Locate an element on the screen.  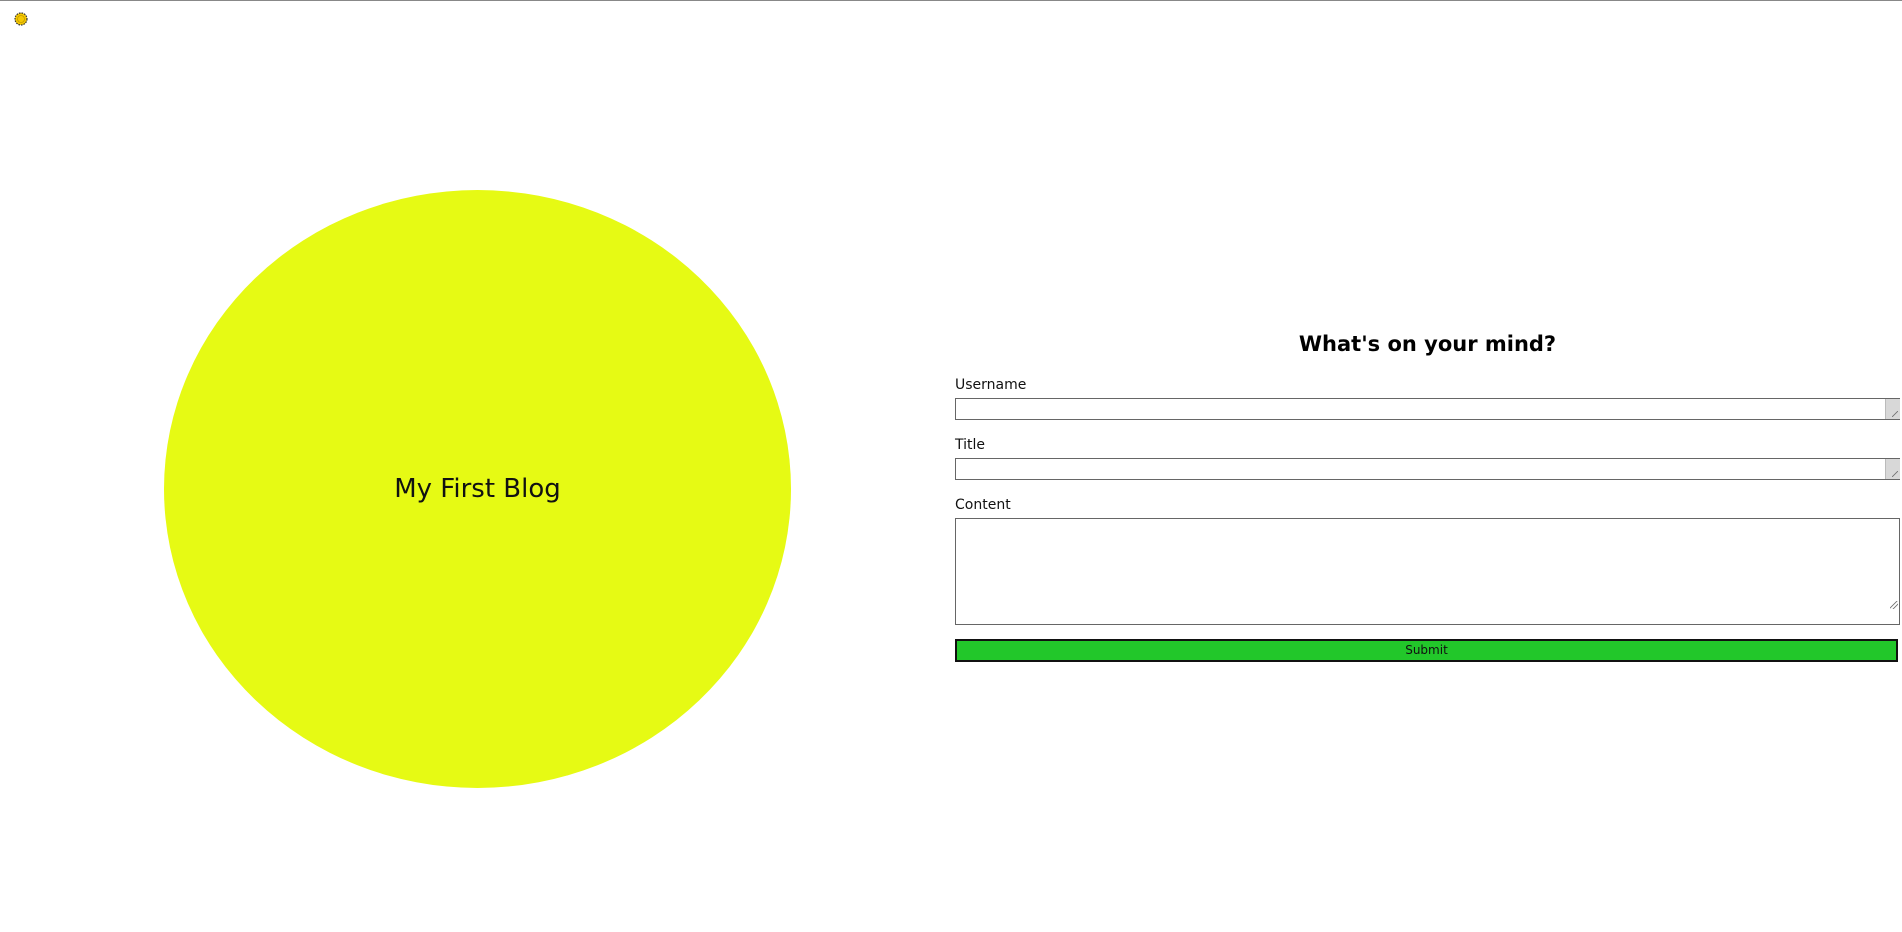
username-label: Username is located at coordinates (991, 385).